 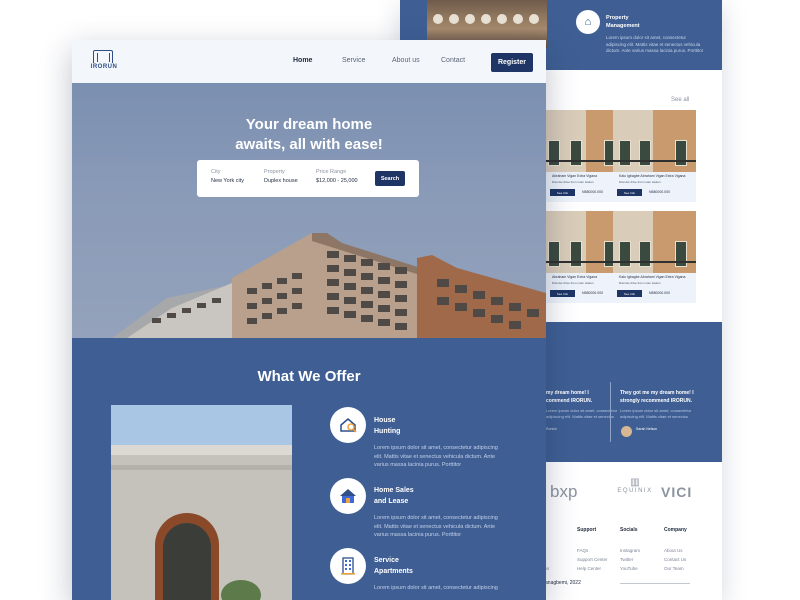 What do you see at coordinates (394, 496) in the screenshot?
I see `service-title: Home Sales and Lease` at bounding box center [394, 496].